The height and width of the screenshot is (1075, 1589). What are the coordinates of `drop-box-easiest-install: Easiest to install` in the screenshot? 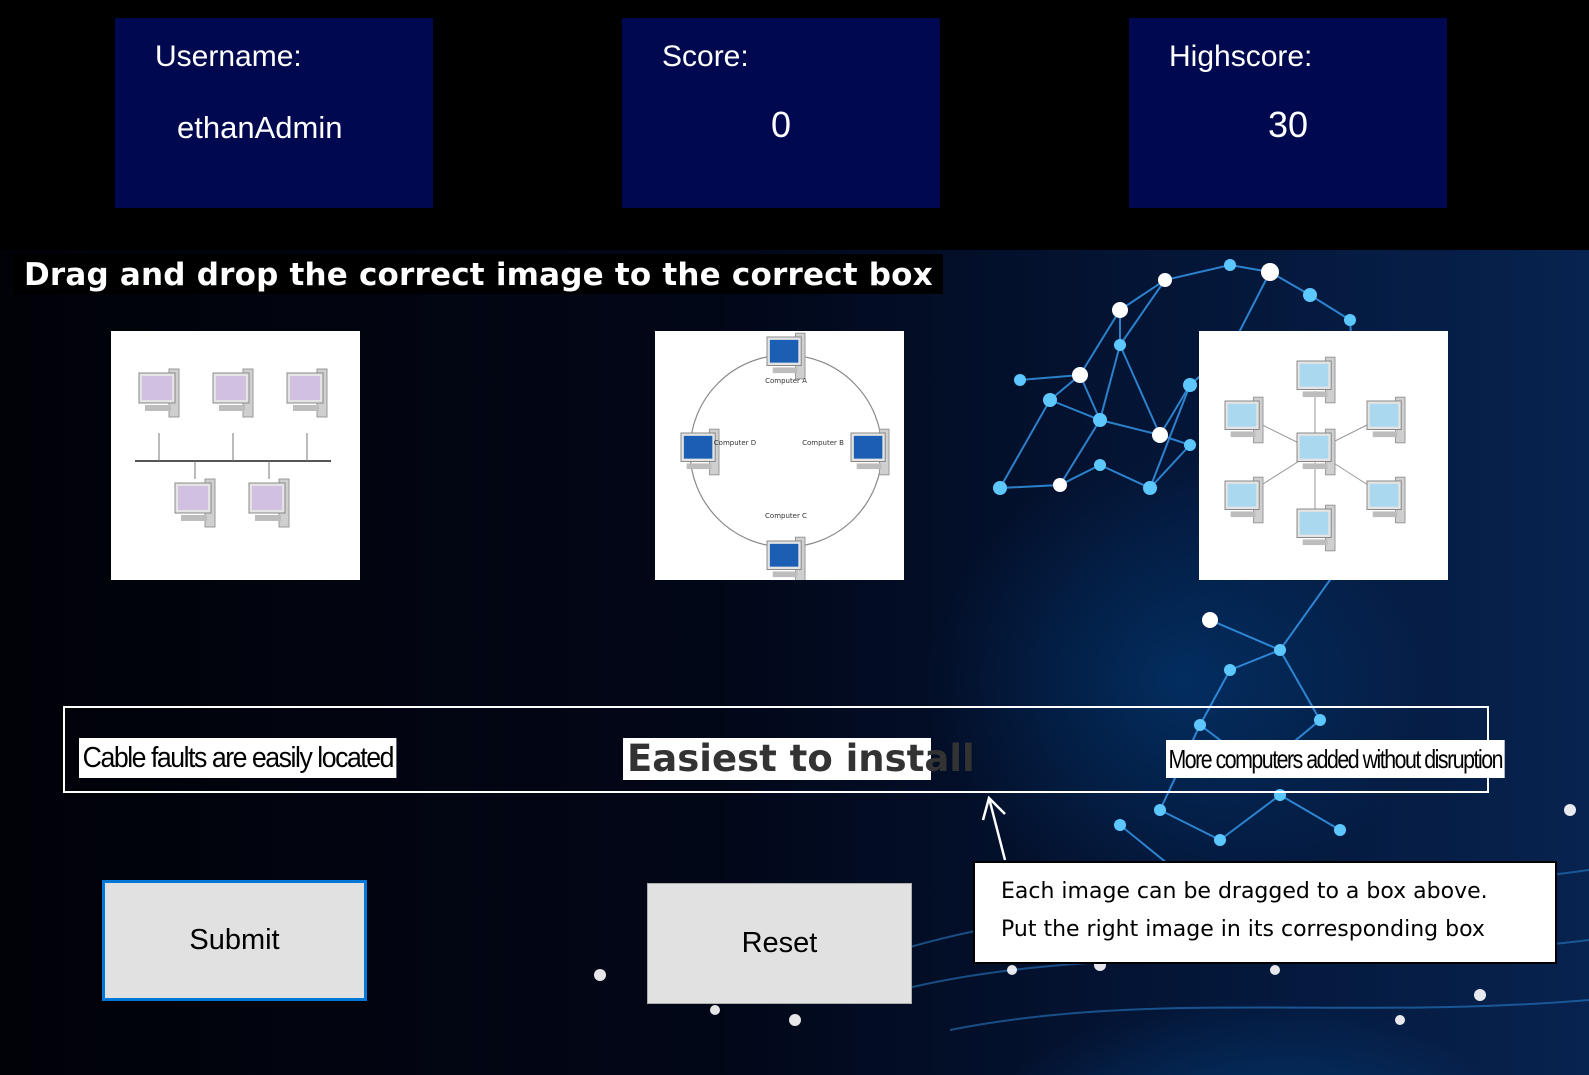 It's located at (799, 759).